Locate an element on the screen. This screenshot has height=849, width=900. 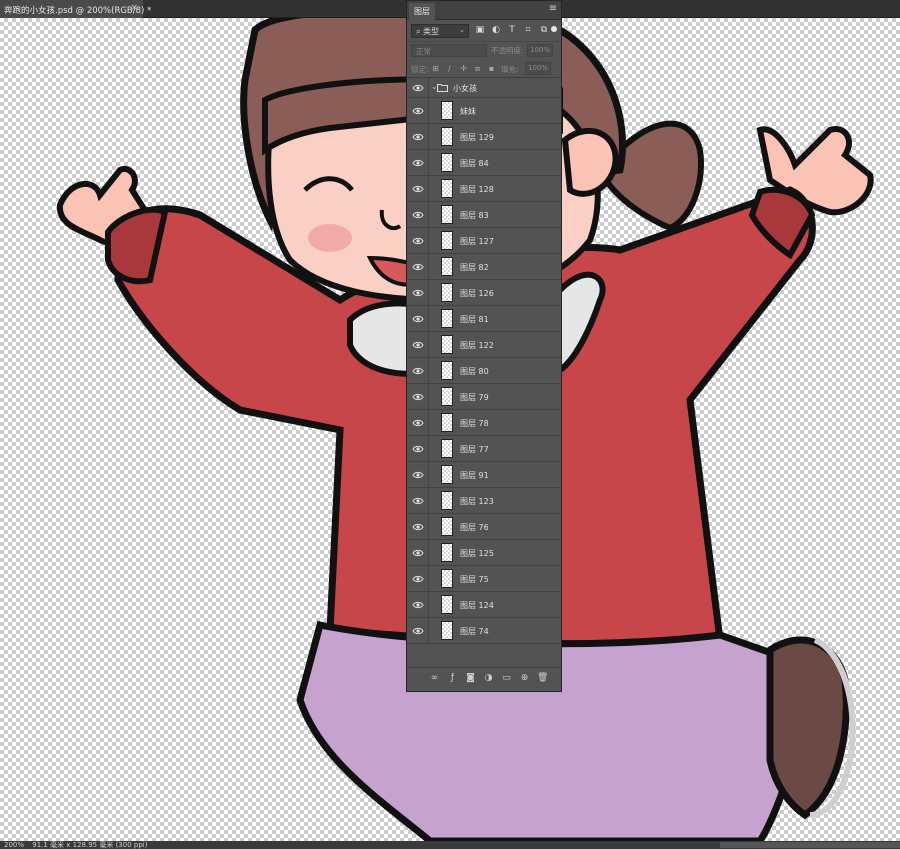
layer-row: 图层 79 is located at coordinates (484, 397).